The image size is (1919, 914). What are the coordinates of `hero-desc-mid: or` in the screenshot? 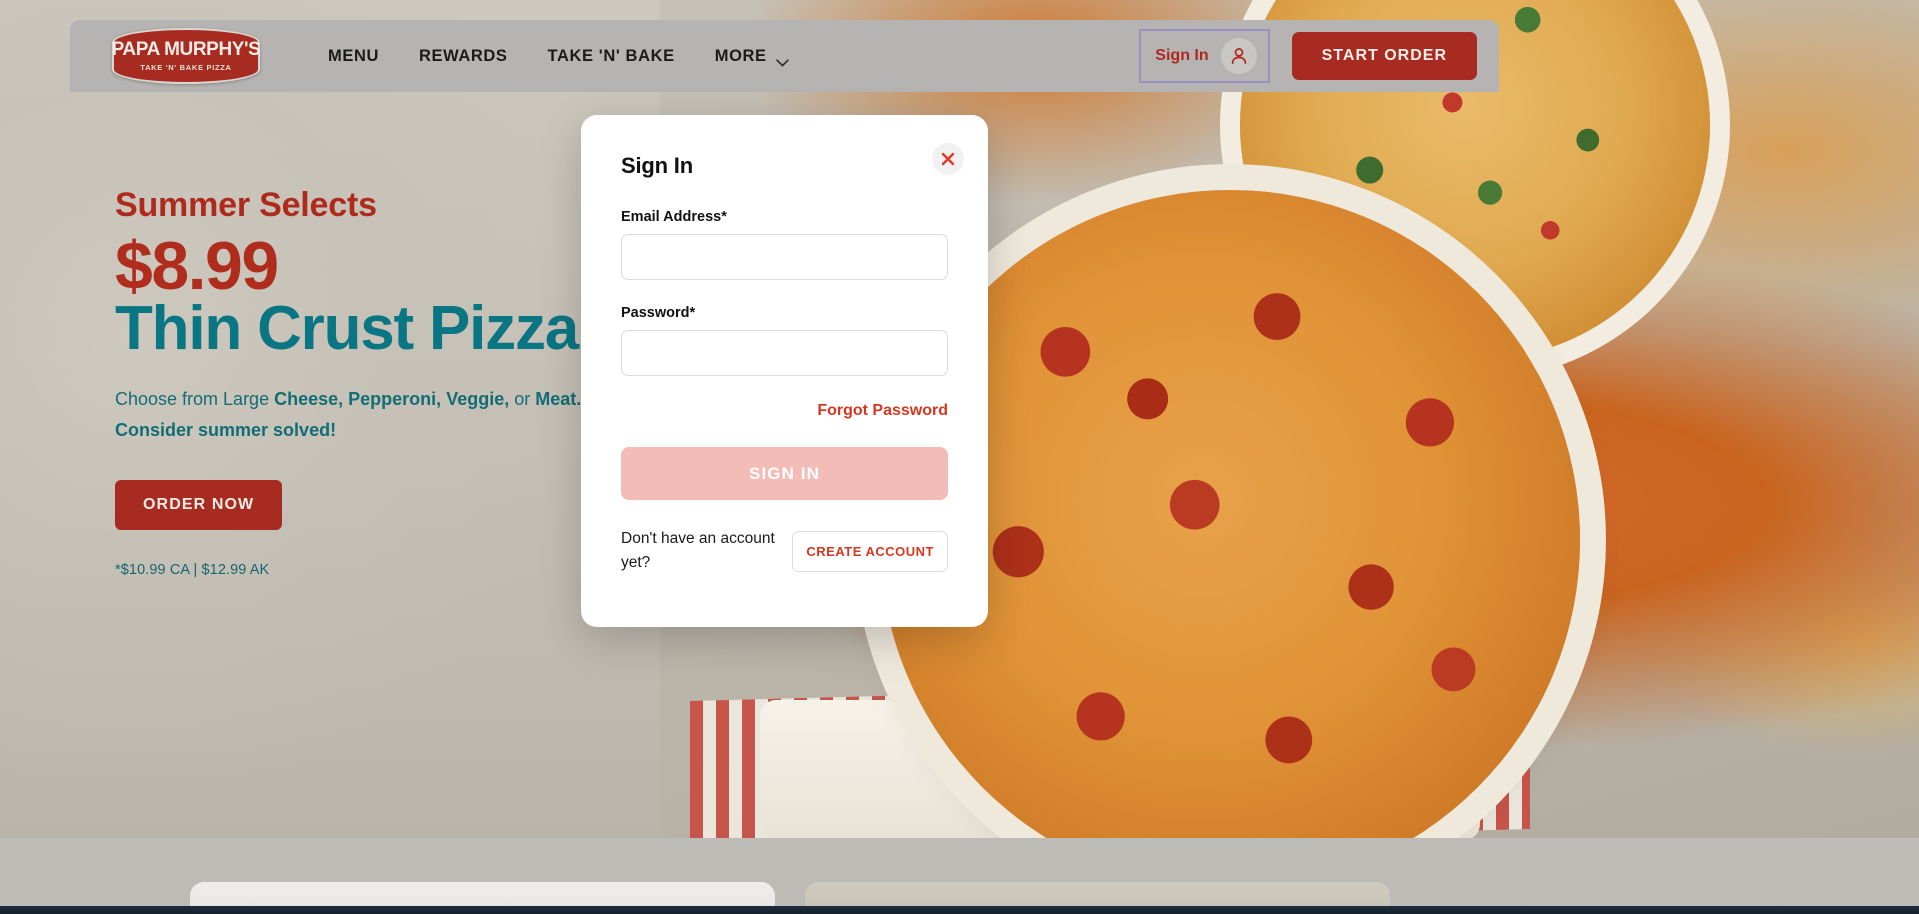 It's located at (522, 398).